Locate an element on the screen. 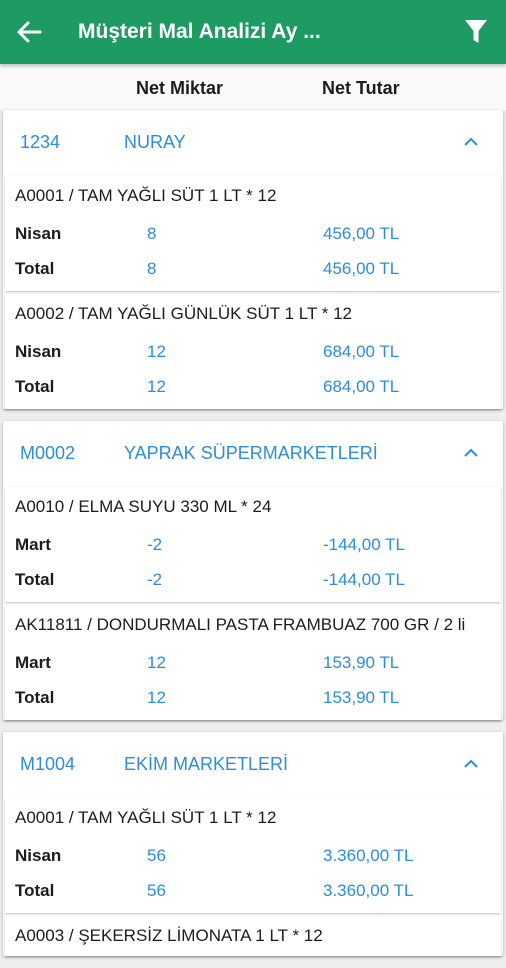 This screenshot has height=968, width=506. customer-card-header: M0002 YAPRAK SÜPERMARKETLERİ is located at coordinates (253, 454).